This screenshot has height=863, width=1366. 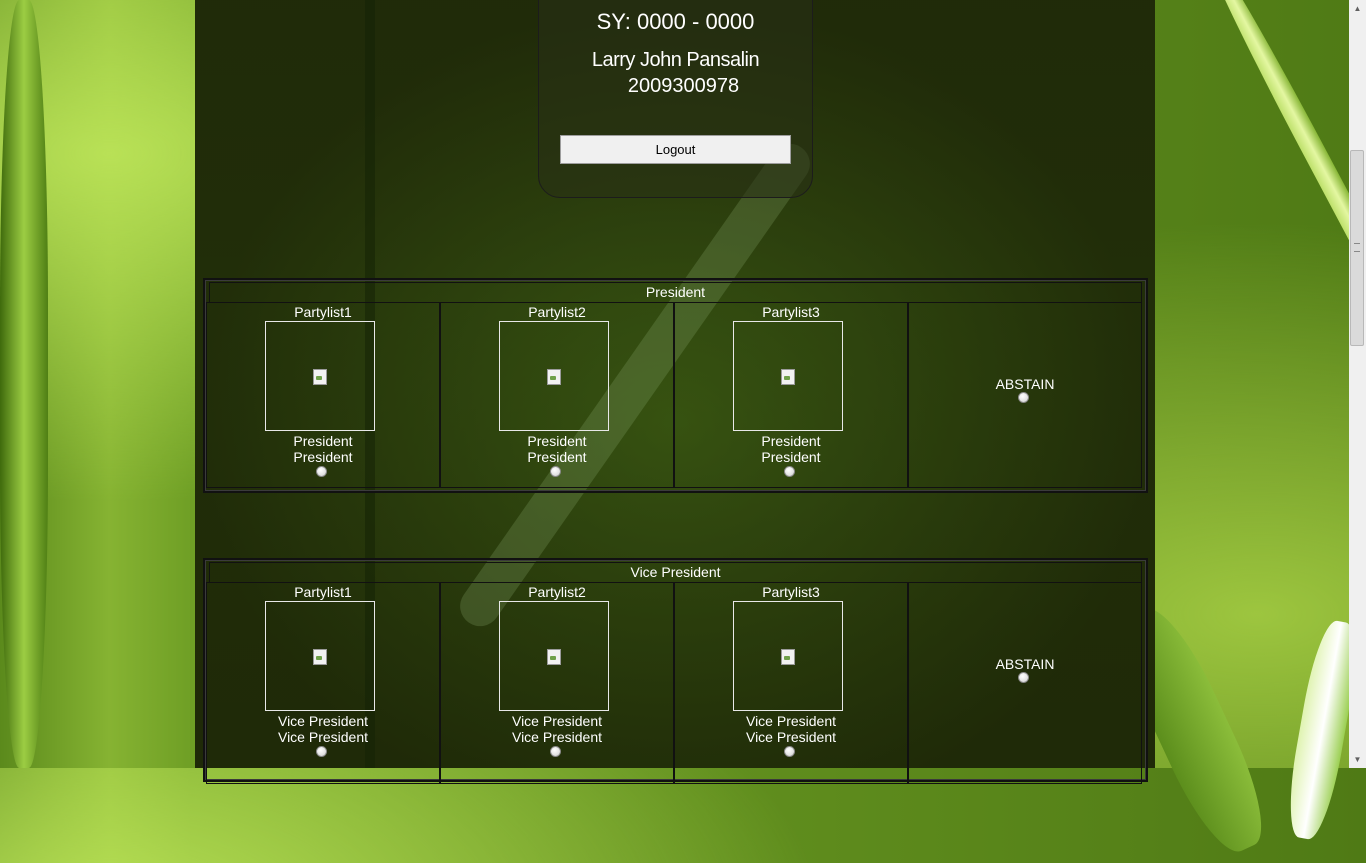 What do you see at coordinates (675, 60) in the screenshot?
I see `user-name: Larry John Pansalin` at bounding box center [675, 60].